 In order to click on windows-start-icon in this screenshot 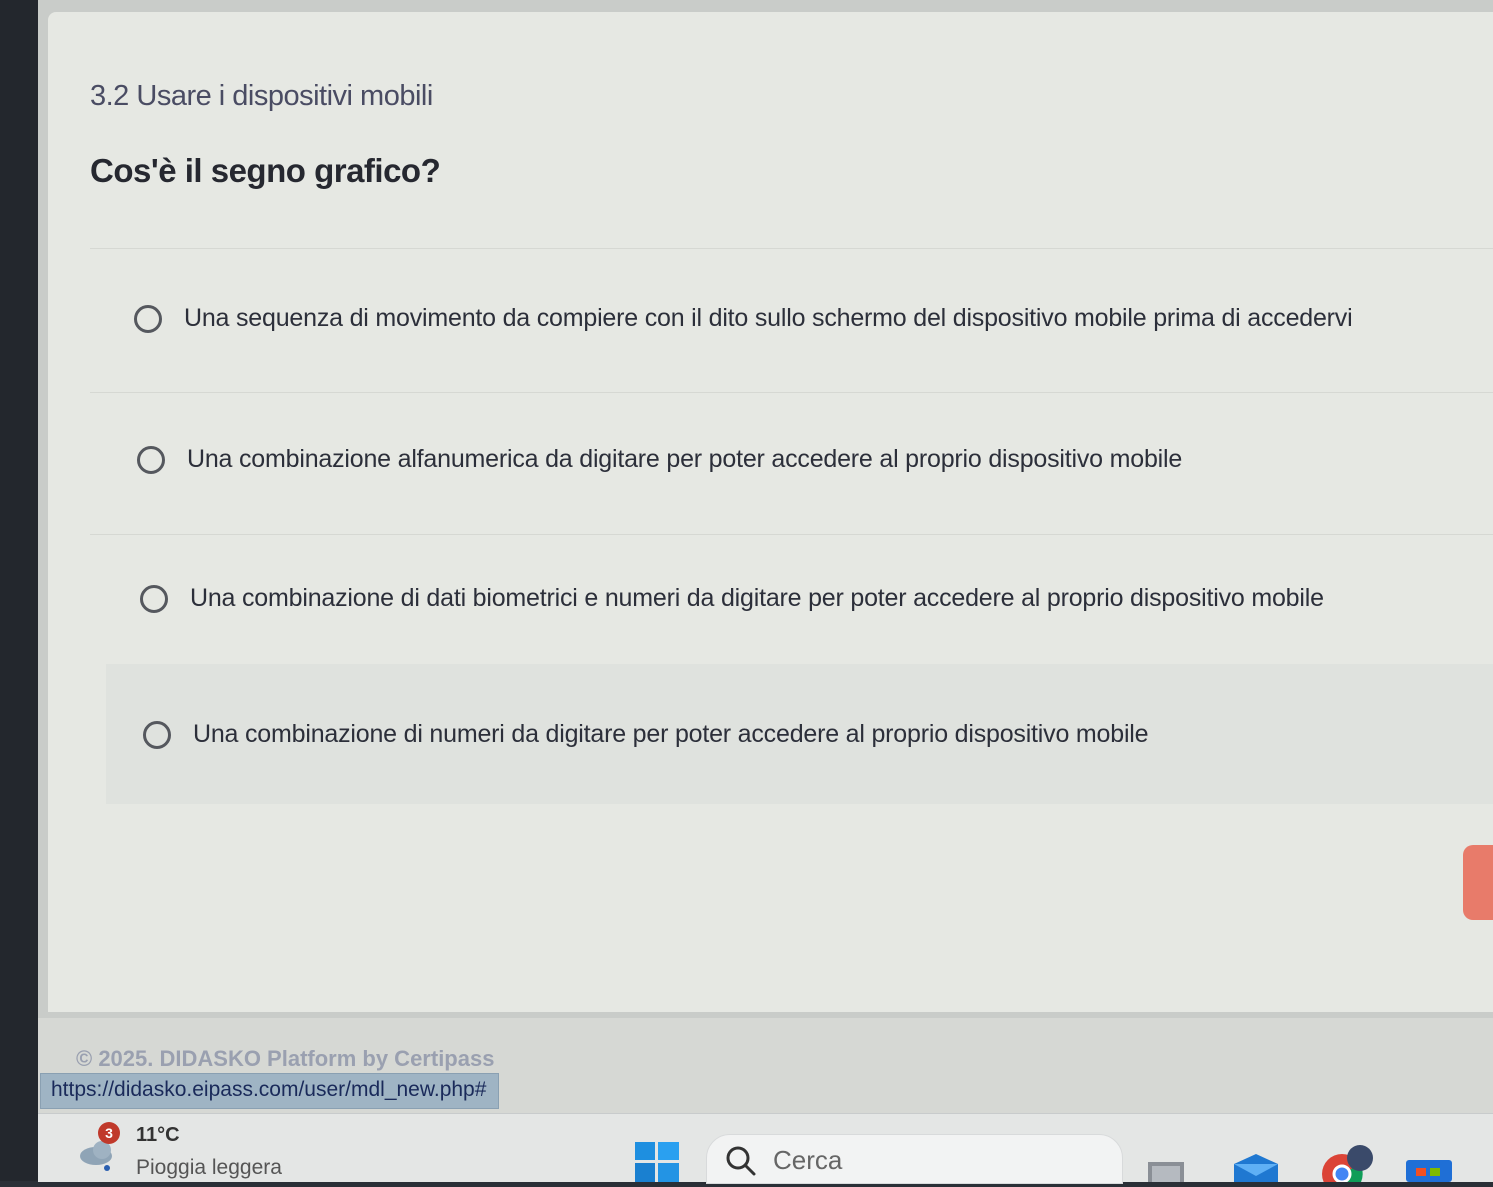, I will do `click(657, 1162)`.